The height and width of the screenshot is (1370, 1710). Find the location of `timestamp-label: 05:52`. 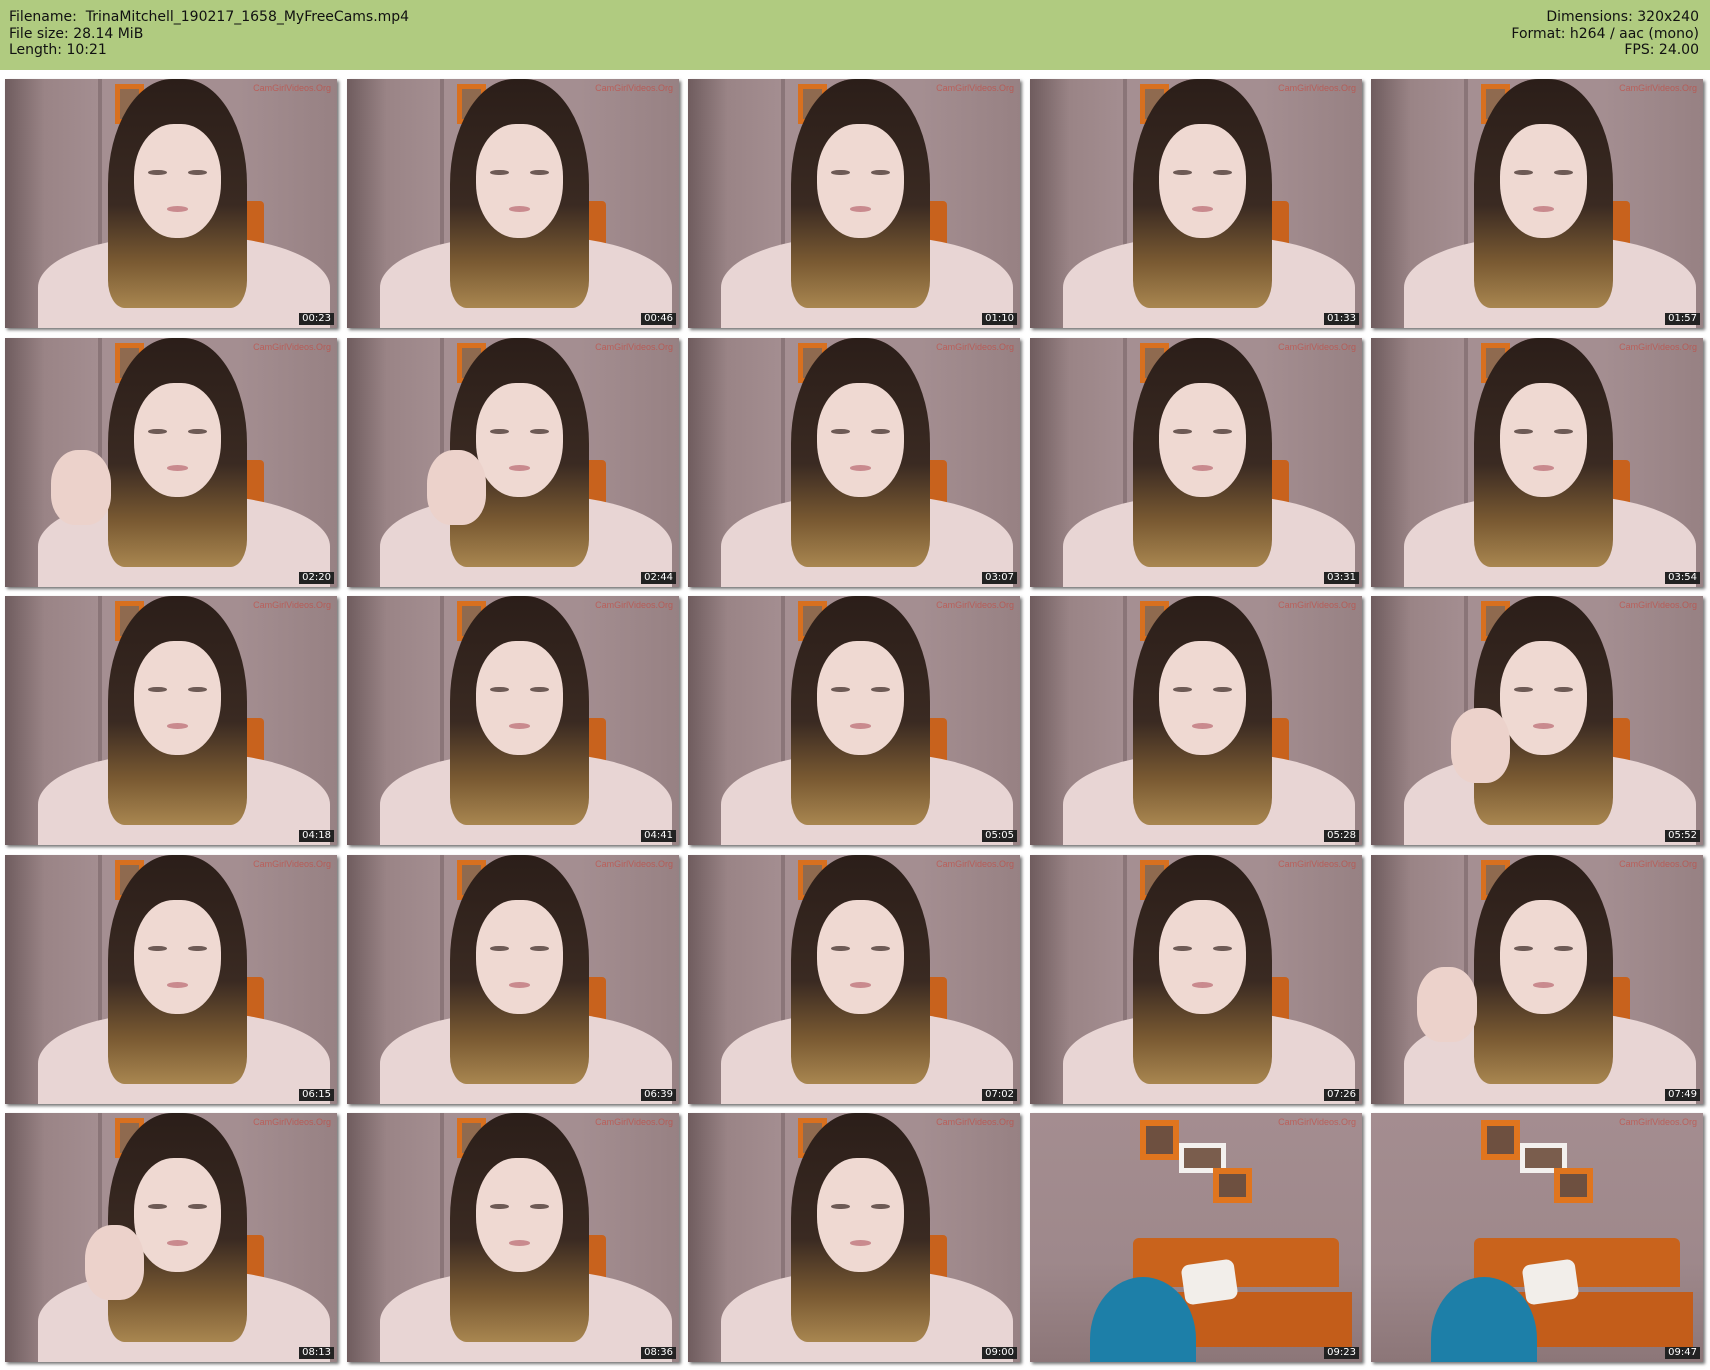

timestamp-label: 05:52 is located at coordinates (1682, 836).